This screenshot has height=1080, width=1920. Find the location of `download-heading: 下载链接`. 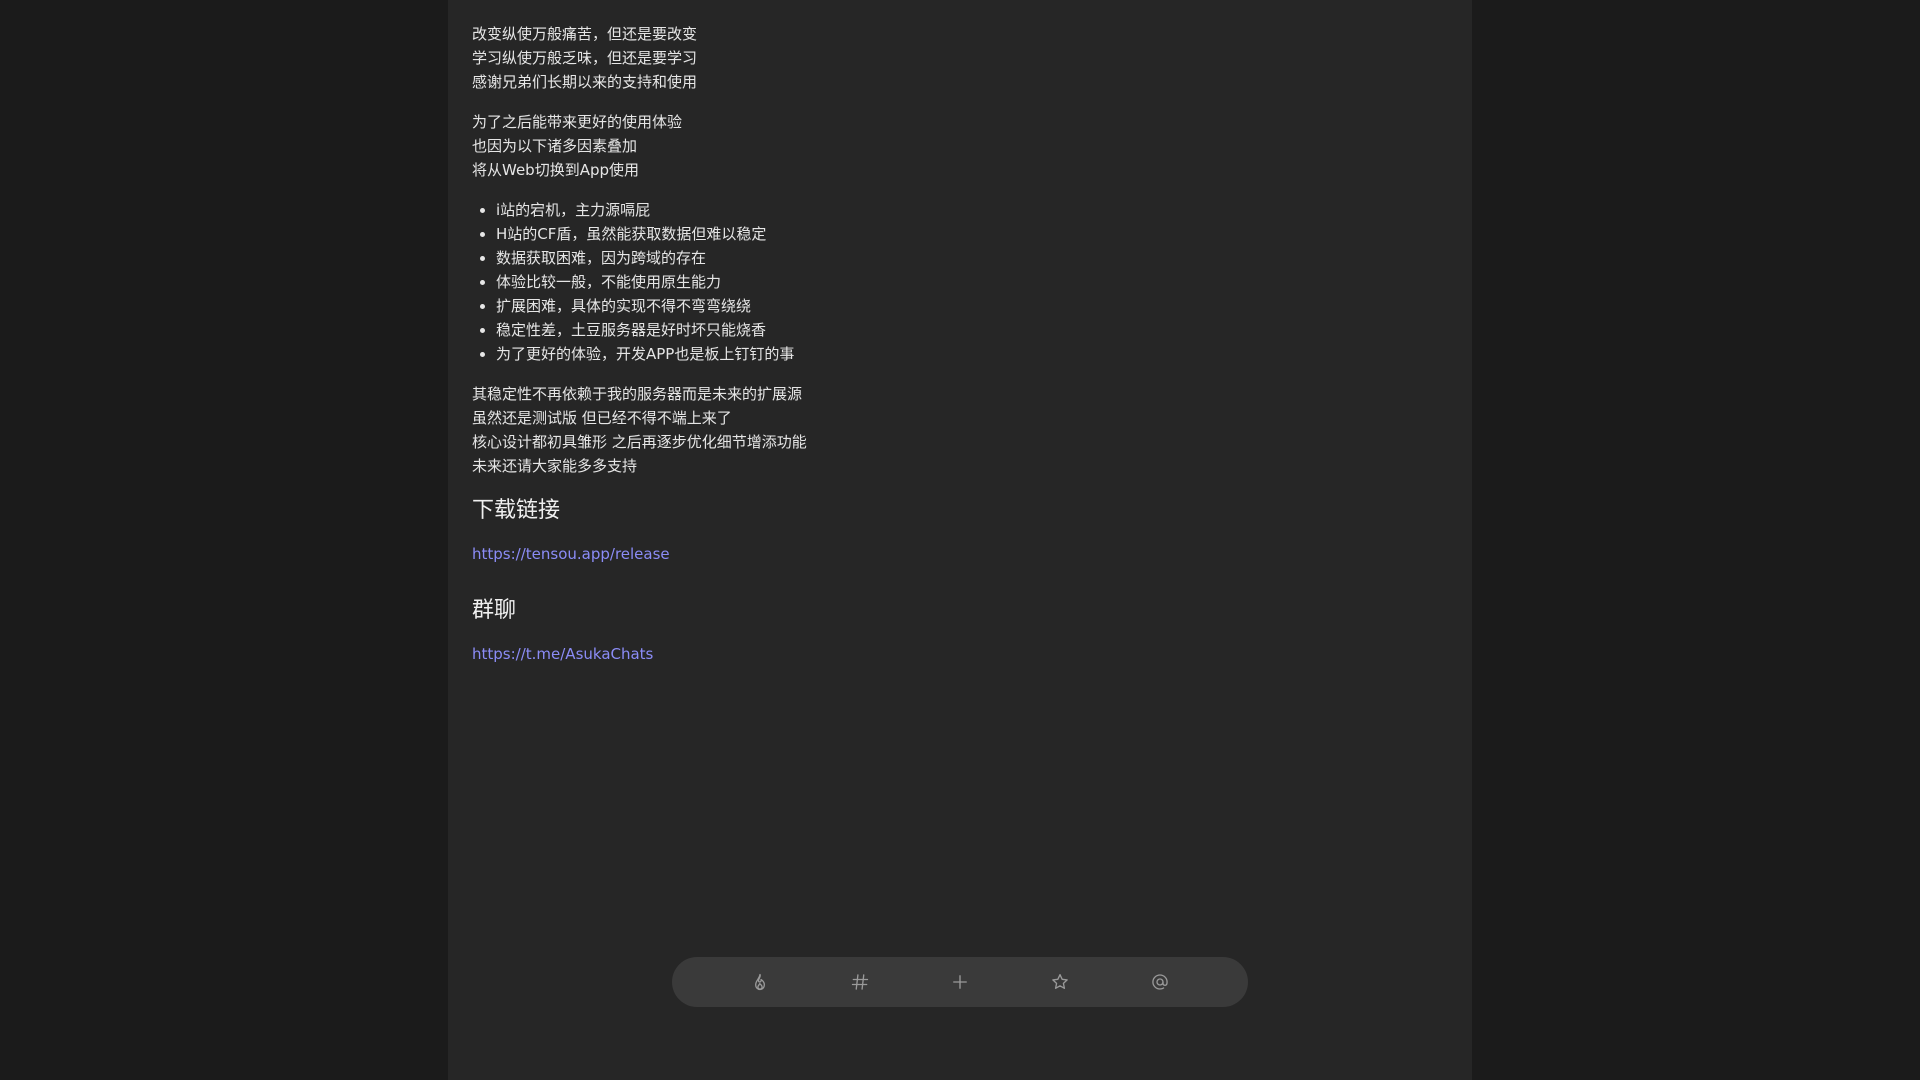

download-heading: 下载链接 is located at coordinates (516, 510).